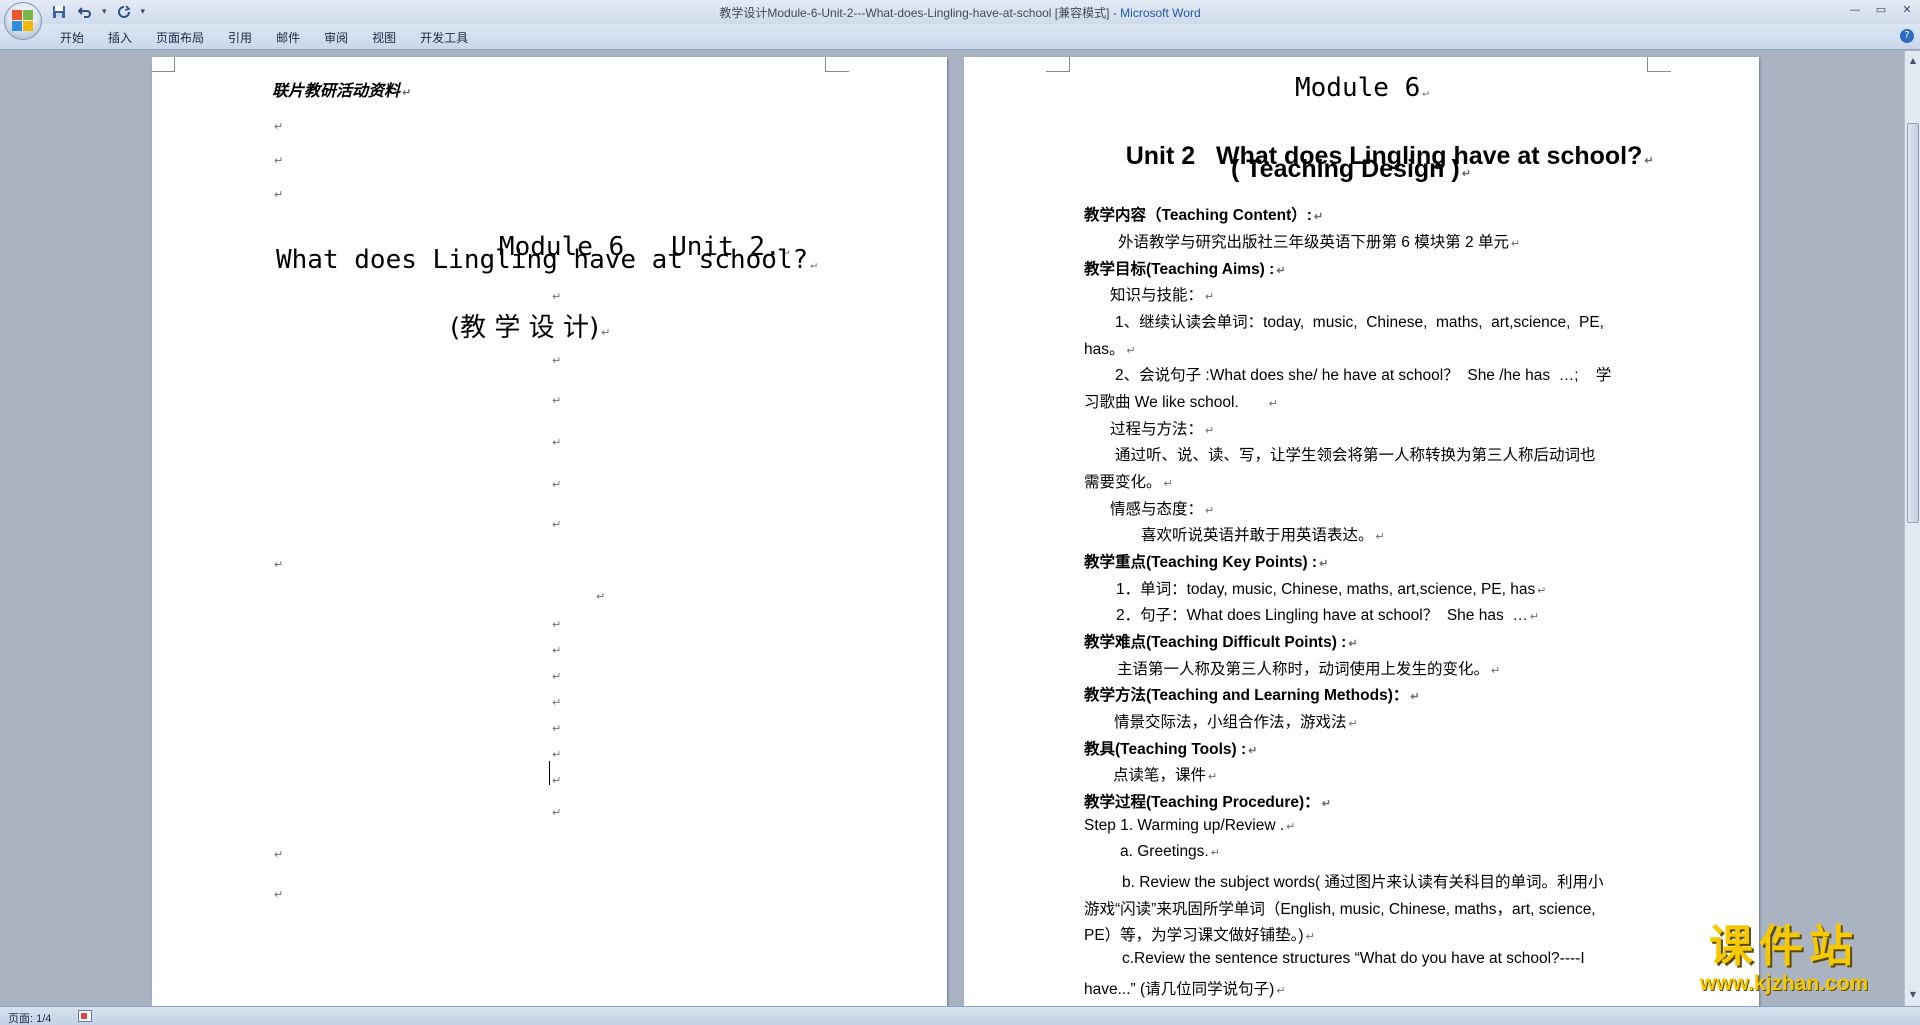 The height and width of the screenshot is (1025, 1920). Describe the element at coordinates (530, 328) in the screenshot. I see `left-title-design: (教 学 设 计) ↵` at that location.